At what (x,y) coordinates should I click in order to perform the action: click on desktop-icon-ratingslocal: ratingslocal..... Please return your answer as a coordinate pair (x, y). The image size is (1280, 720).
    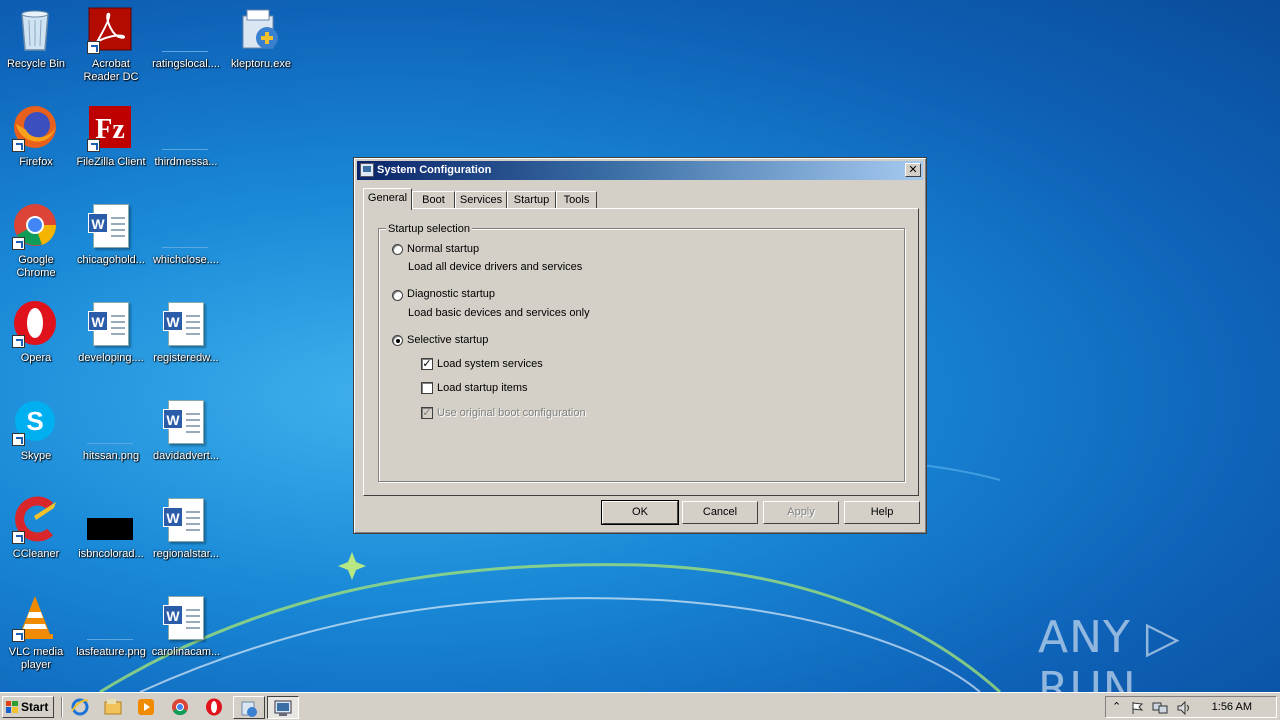
    Looking at the image, I should click on (186, 45).